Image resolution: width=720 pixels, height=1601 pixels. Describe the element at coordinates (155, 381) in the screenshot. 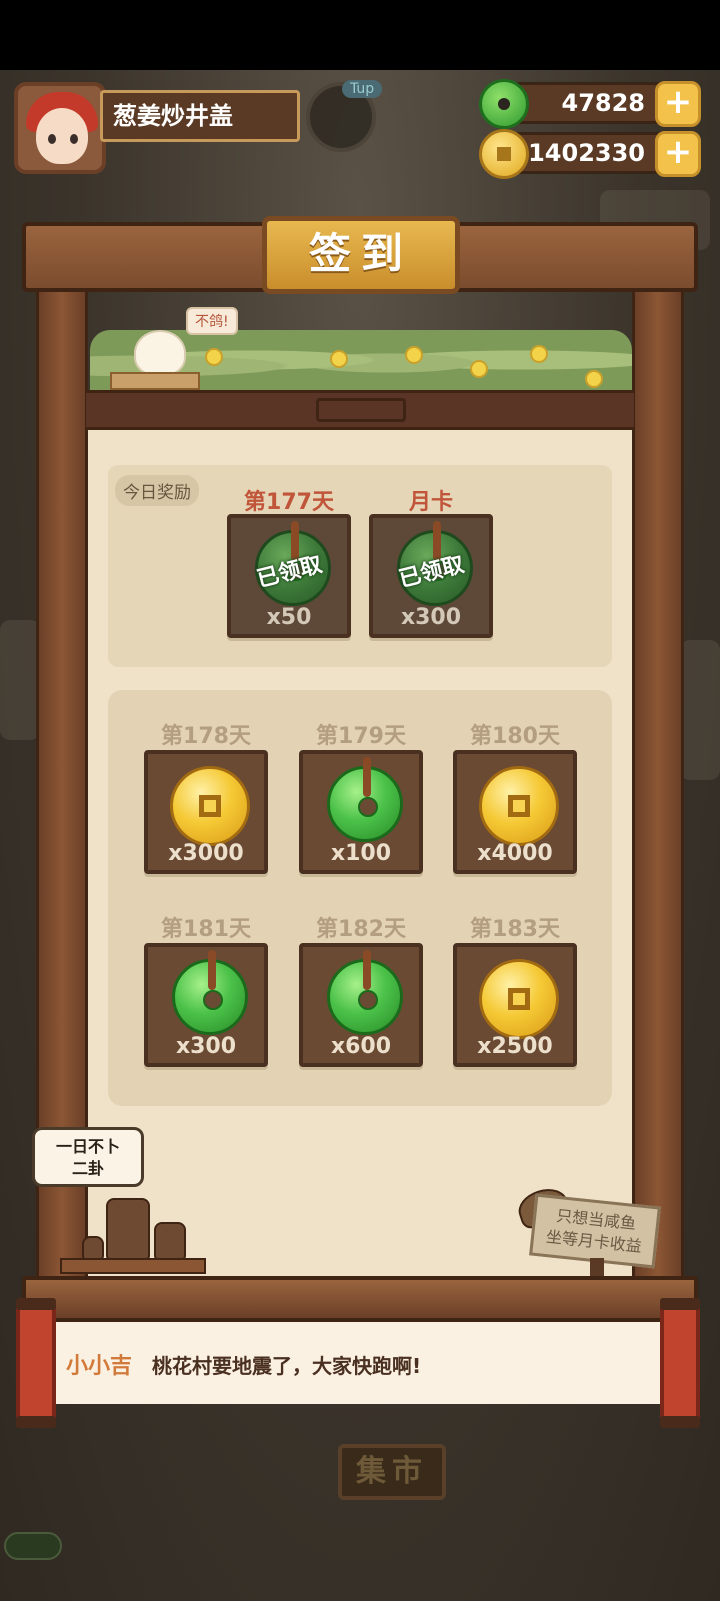

I see `chick-crate` at that location.